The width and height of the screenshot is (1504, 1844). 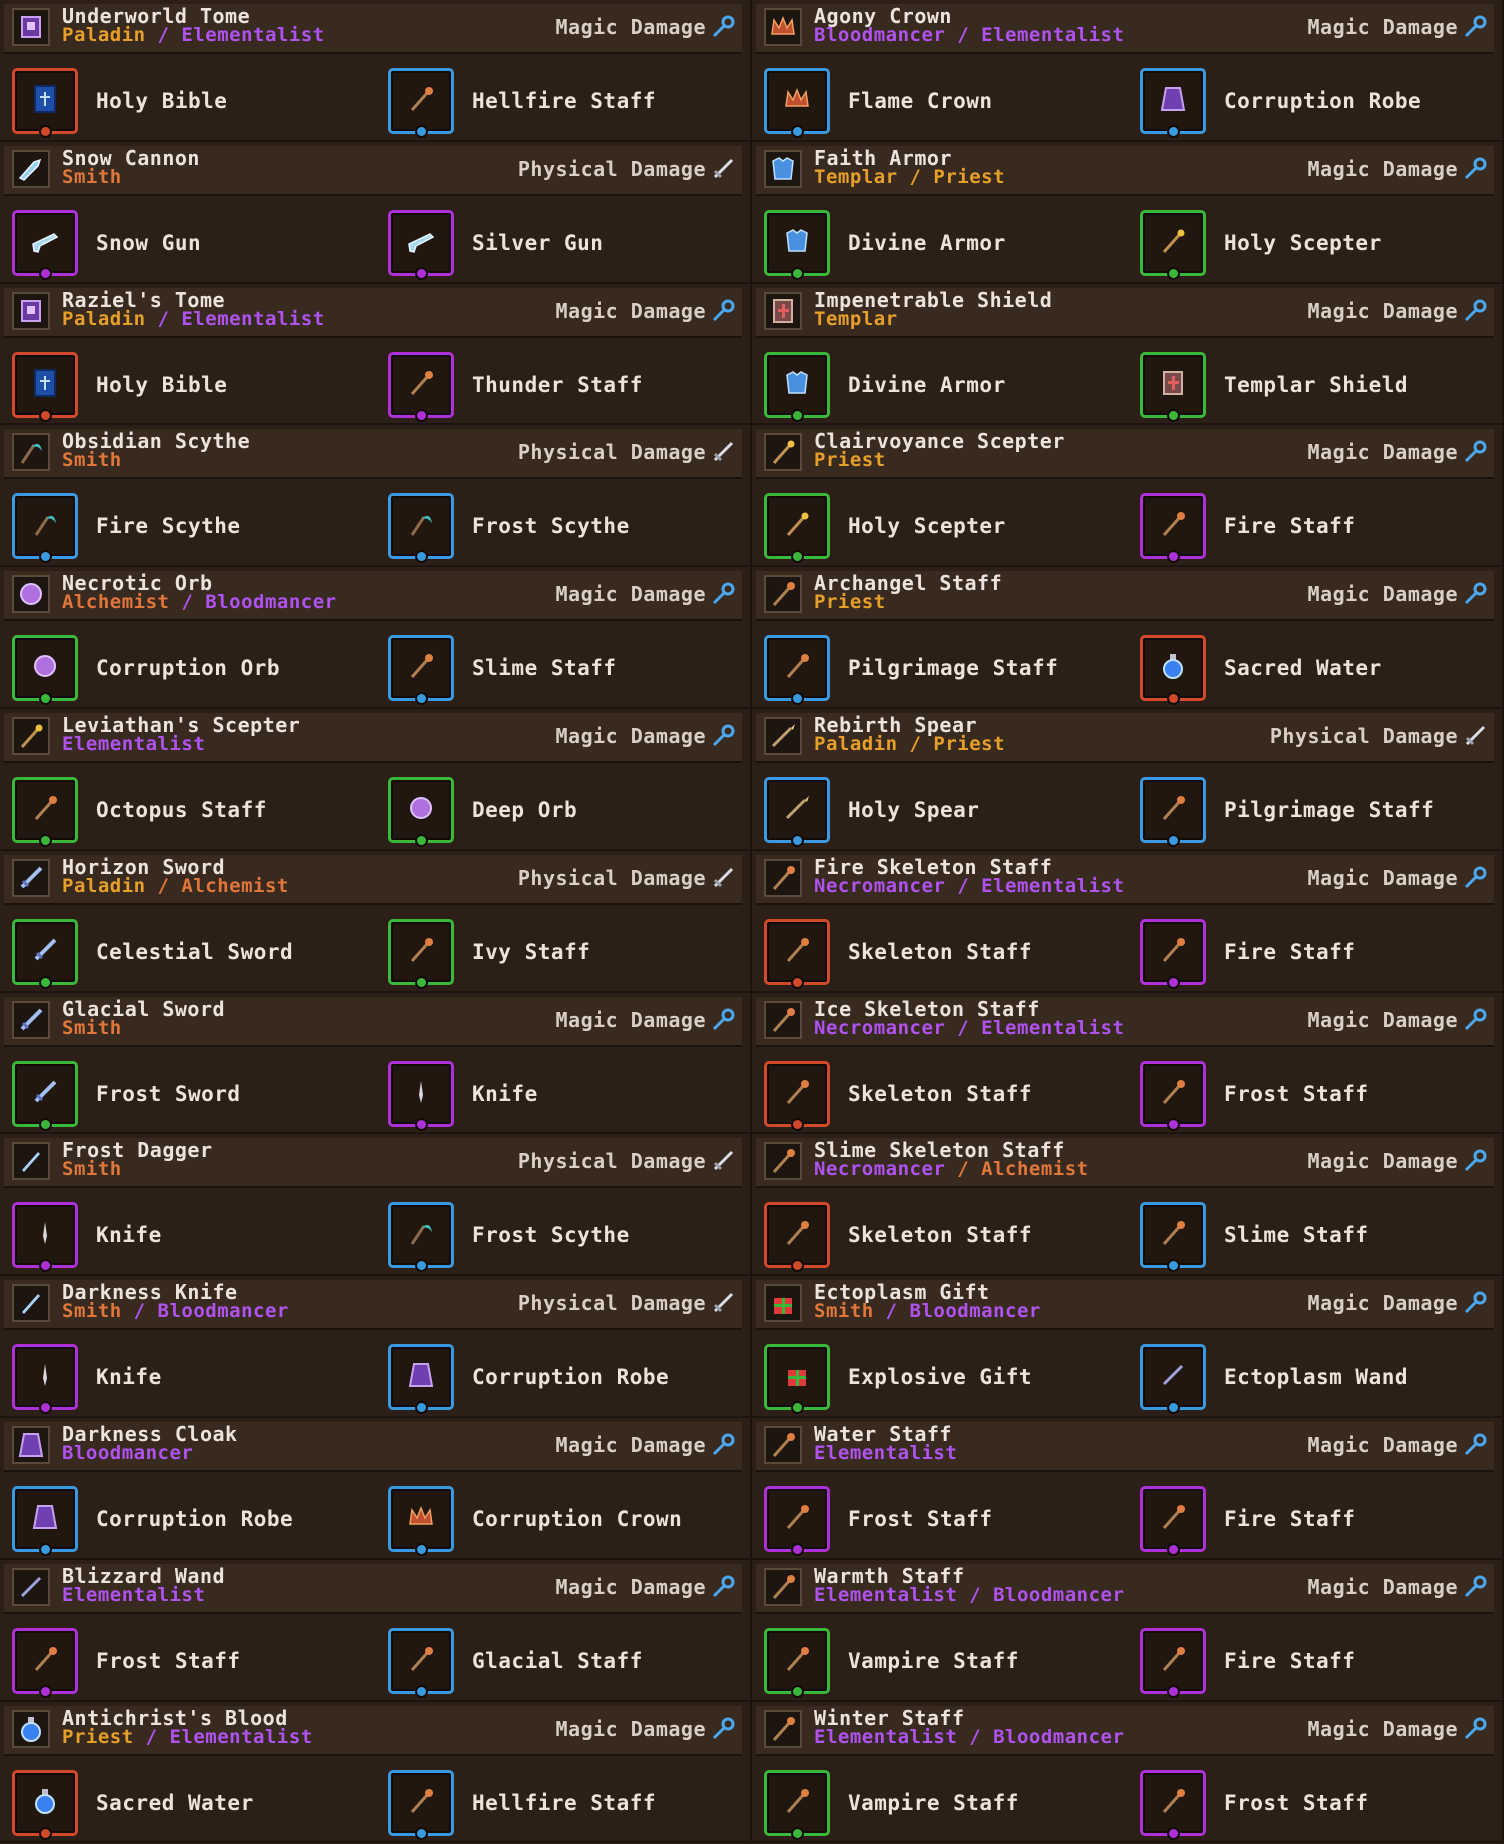 What do you see at coordinates (515, 386) in the screenshot?
I see `ingredient-item: Thunder Staff` at bounding box center [515, 386].